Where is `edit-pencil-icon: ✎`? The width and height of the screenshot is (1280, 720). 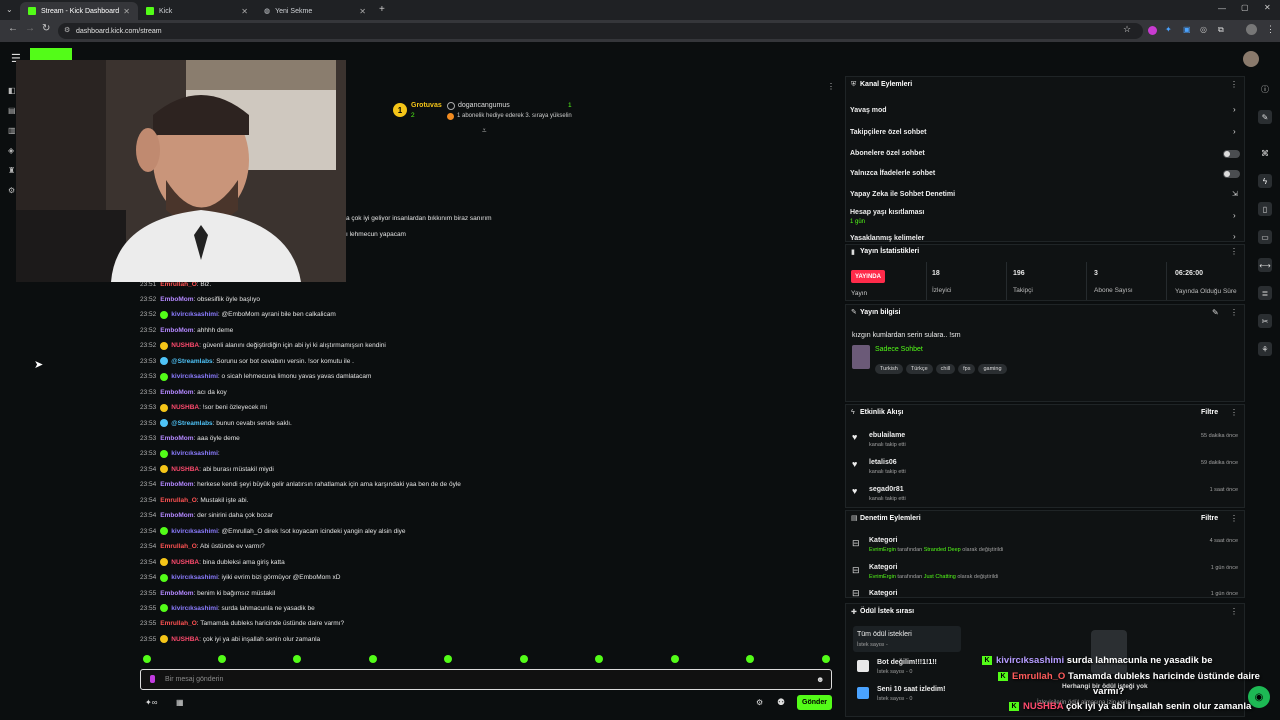
edit-pencil-icon: ✎ is located at coordinates (1265, 117).